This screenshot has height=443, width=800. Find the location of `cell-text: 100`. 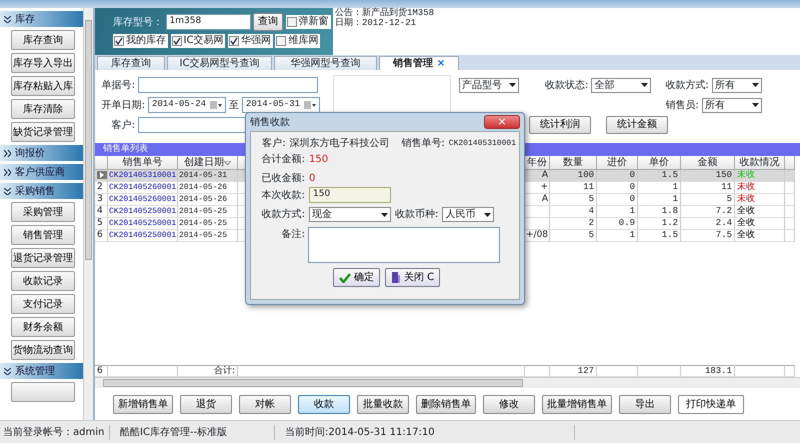

cell-text: 100 is located at coordinates (586, 175).